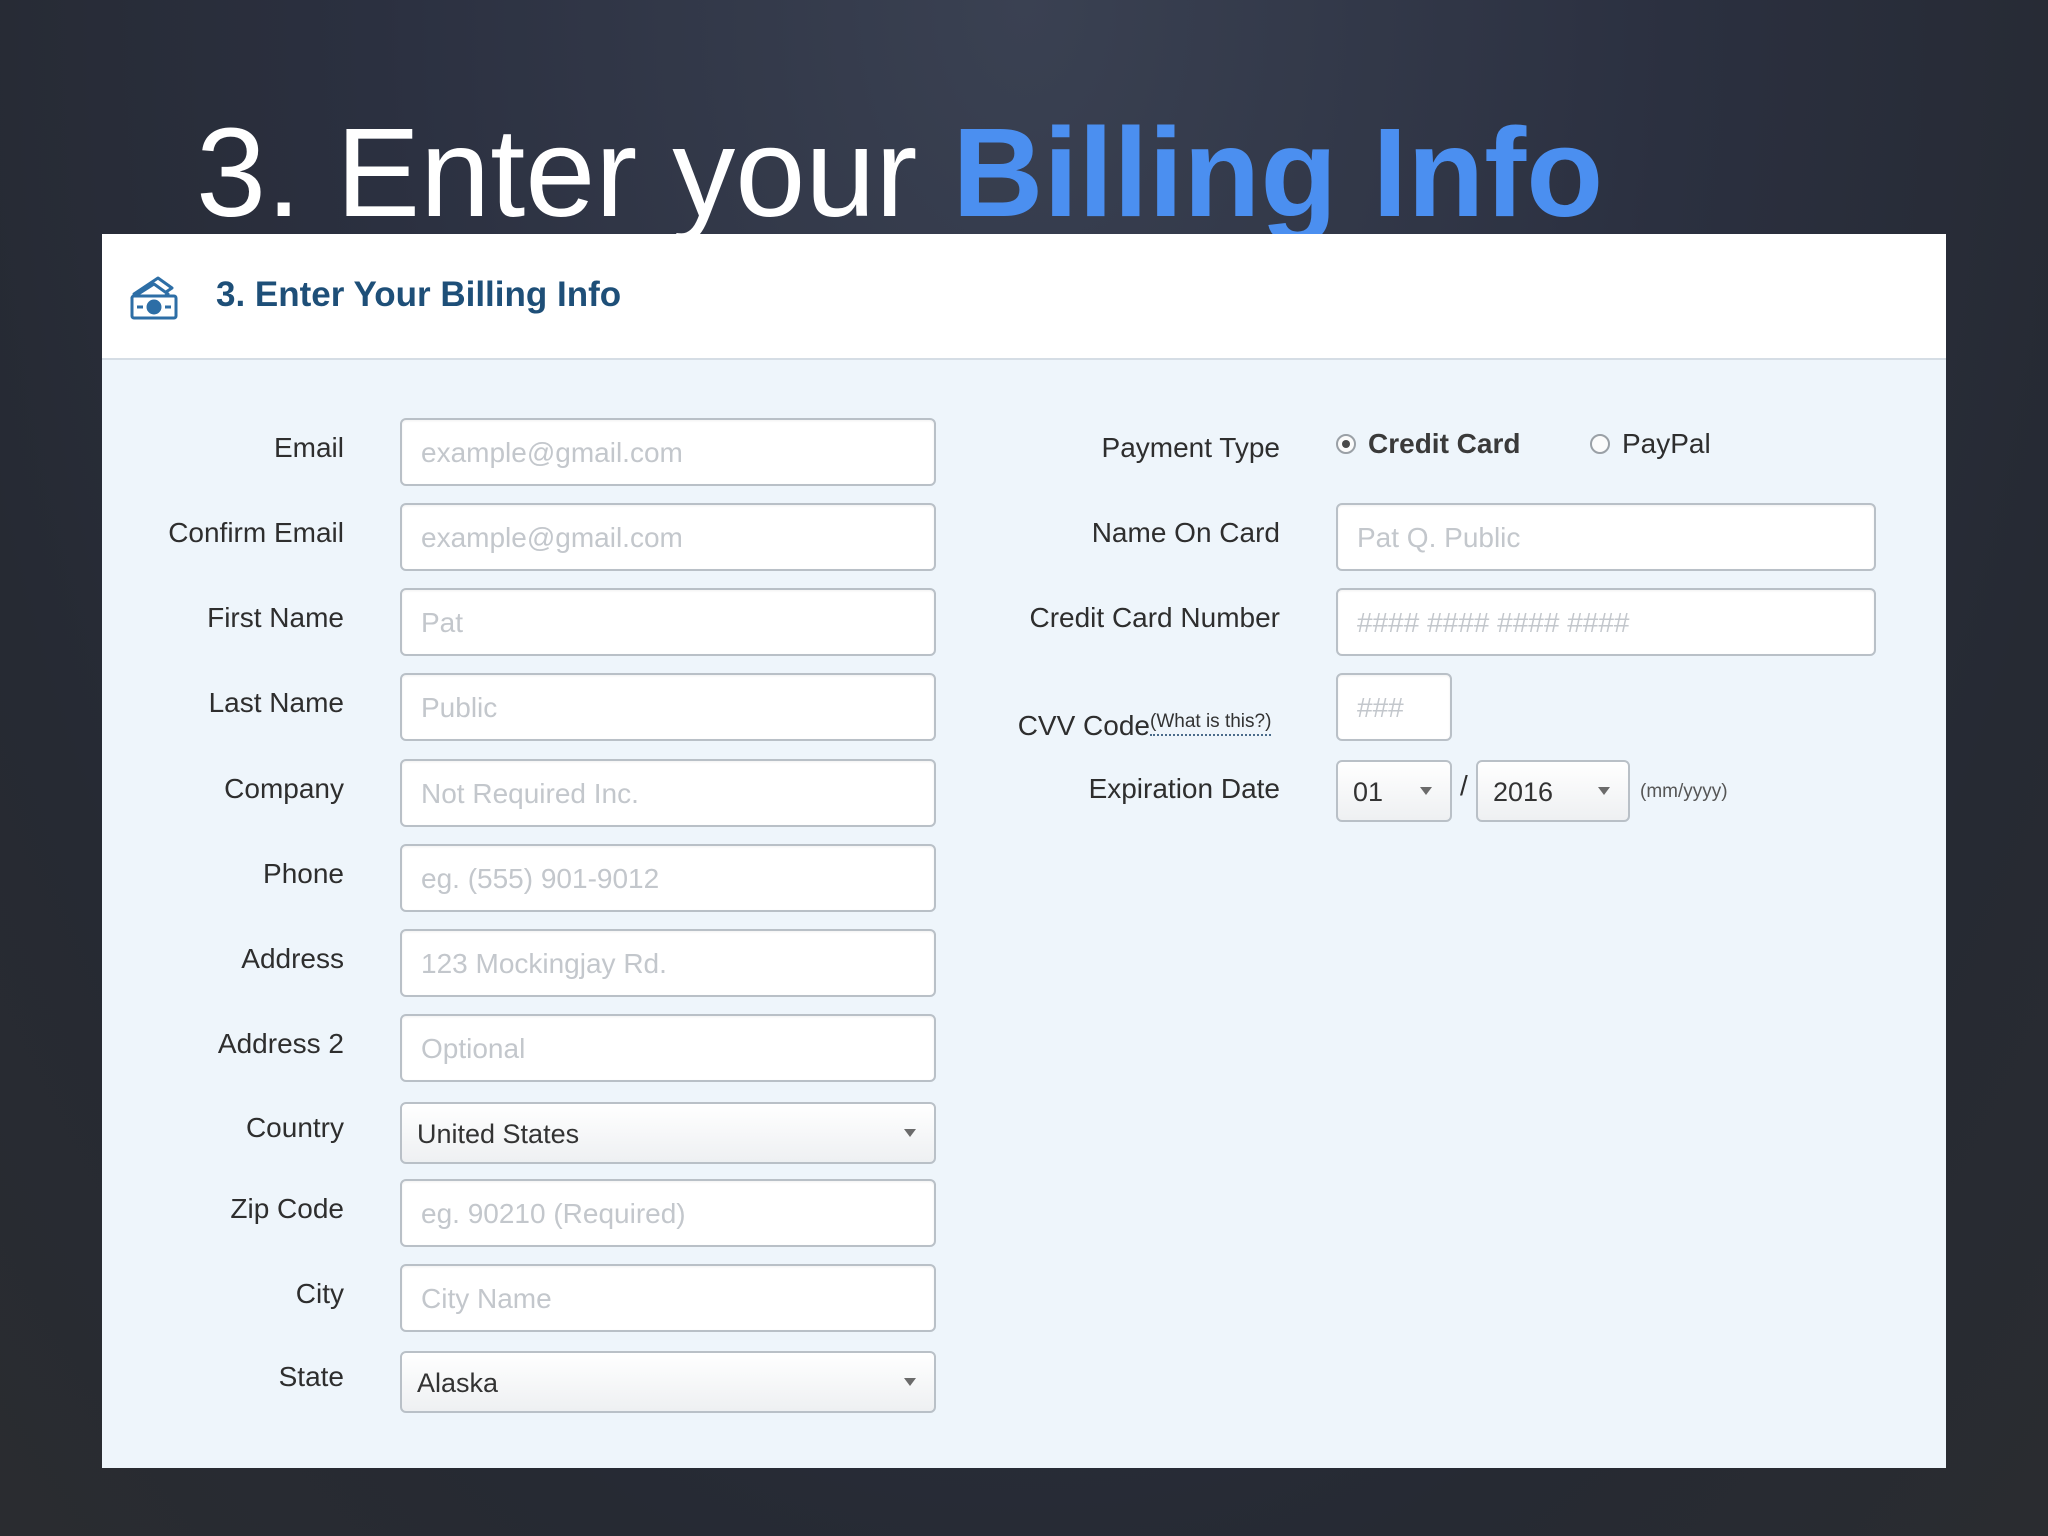 This screenshot has height=1536, width=2048. What do you see at coordinates (544, 963) in the screenshot?
I see `address-placeholder: 123 Mockingjay Rd.` at bounding box center [544, 963].